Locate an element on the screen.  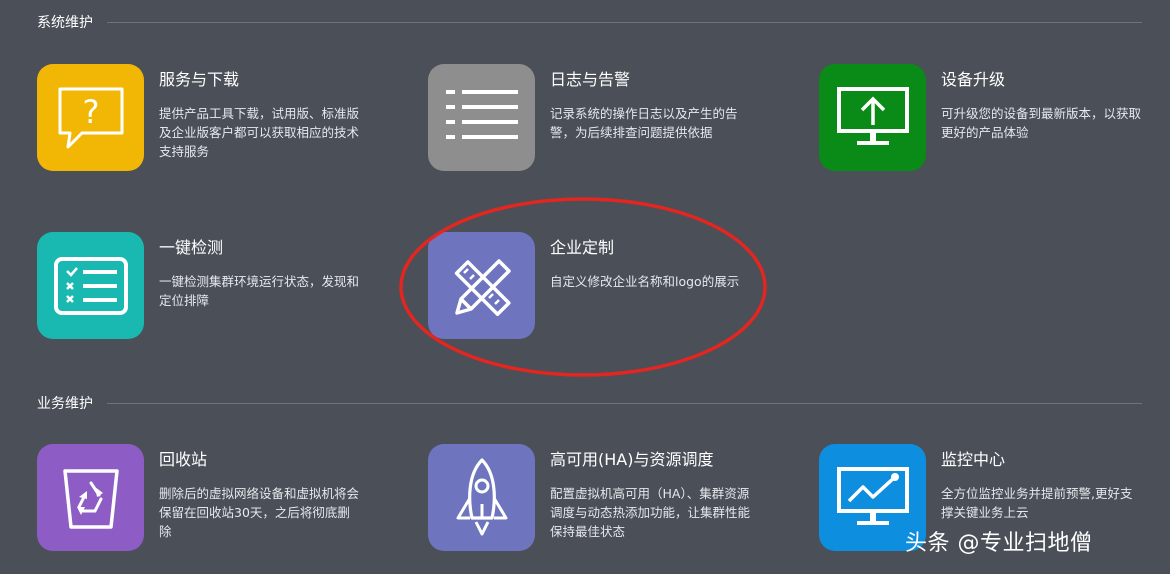
list-icon is located at coordinates (481, 114).